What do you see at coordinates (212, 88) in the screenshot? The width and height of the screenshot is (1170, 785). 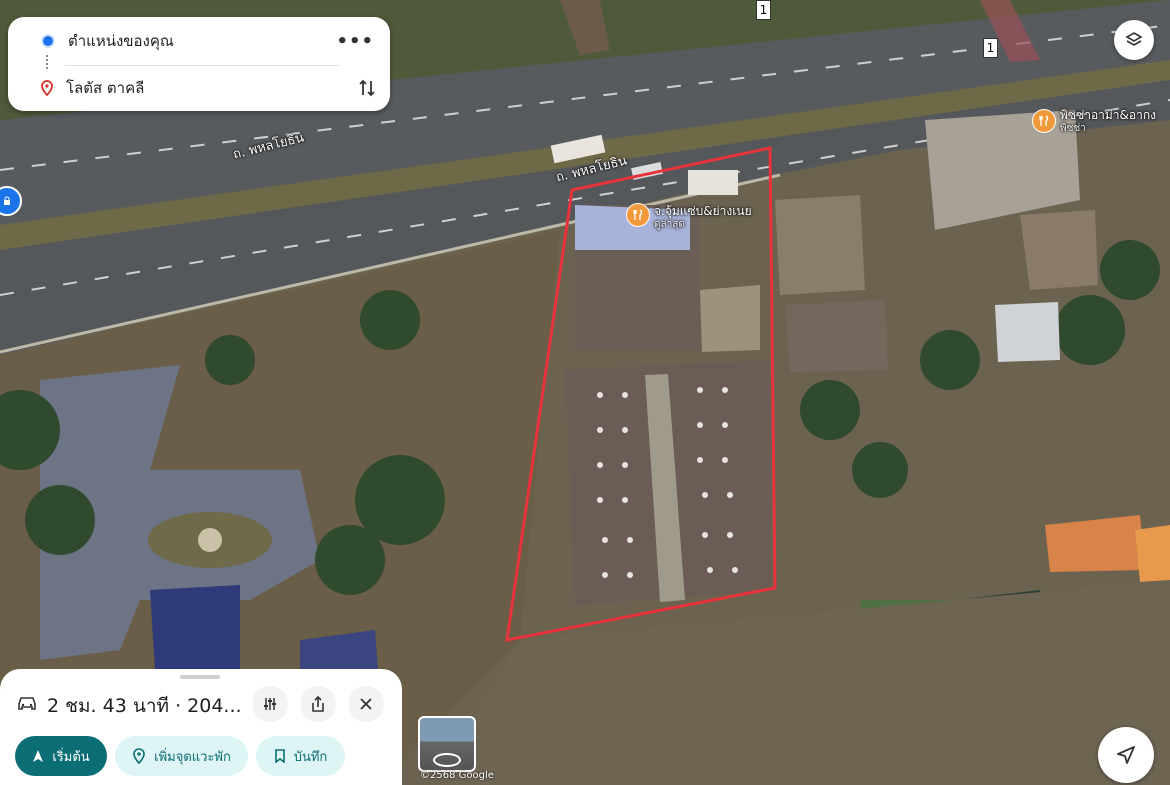 I see `destination-field: โลตัส ตาคลี` at bounding box center [212, 88].